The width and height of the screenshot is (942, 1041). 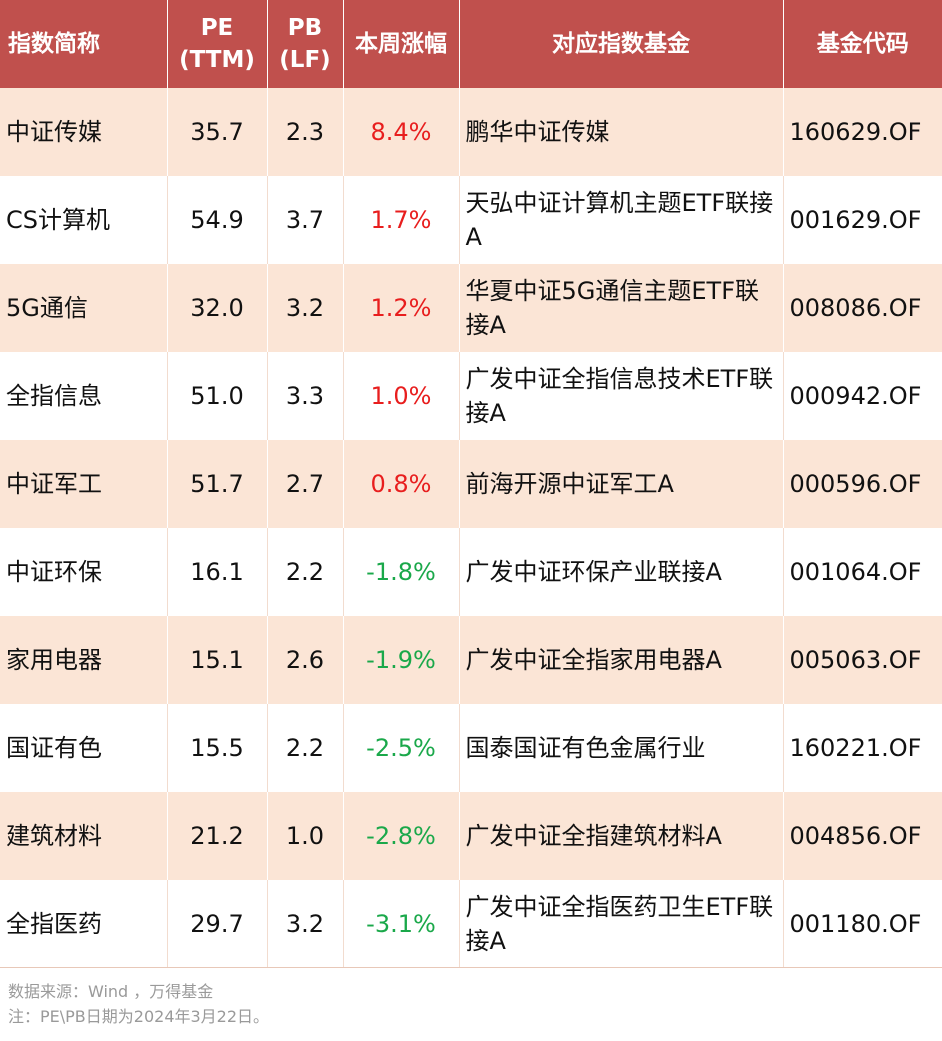 What do you see at coordinates (305, 44) in the screenshot?
I see `header-pb: PB (LF)` at bounding box center [305, 44].